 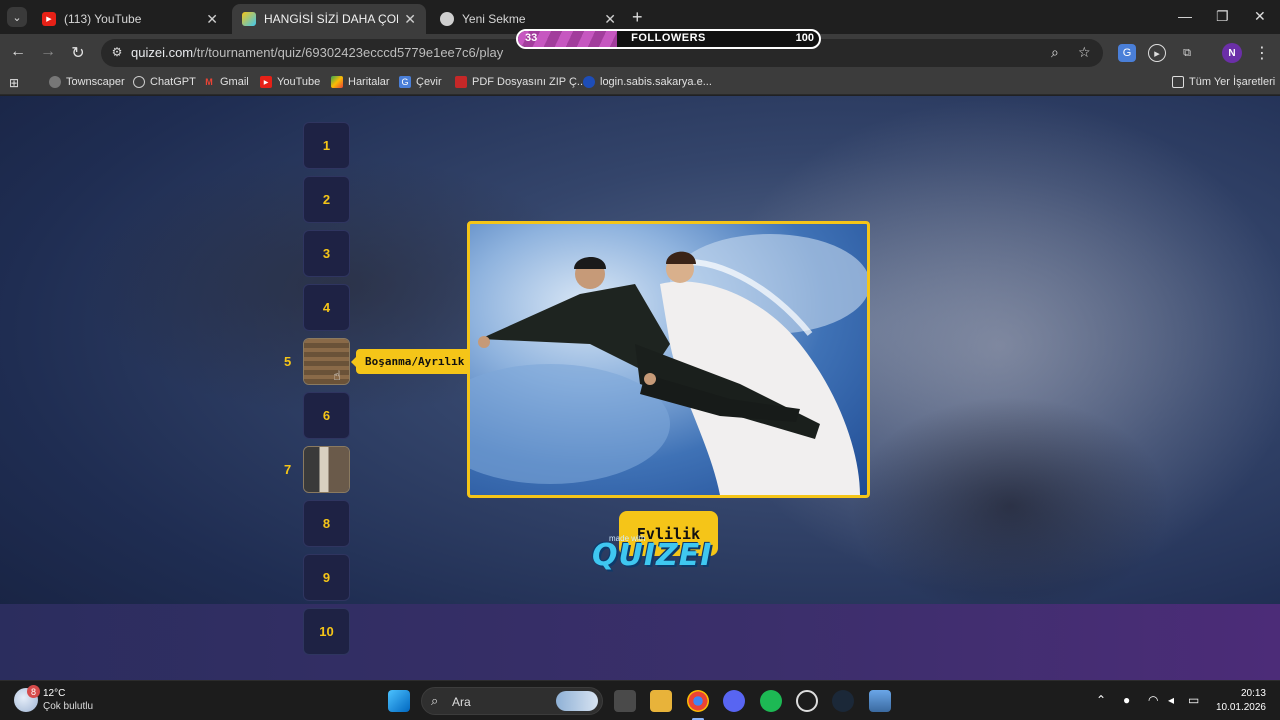 I want to click on bookmark-label: ChatGPT, so click(x=173, y=82).